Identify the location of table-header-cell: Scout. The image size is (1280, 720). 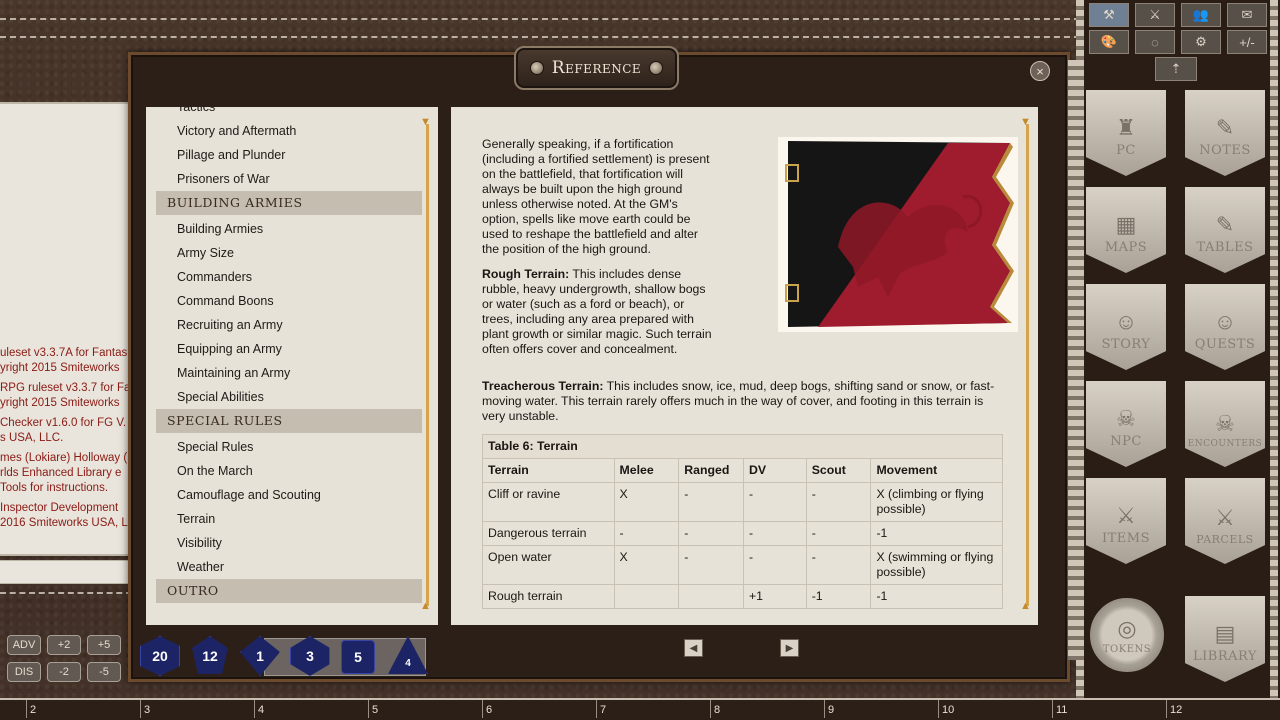
(838, 470).